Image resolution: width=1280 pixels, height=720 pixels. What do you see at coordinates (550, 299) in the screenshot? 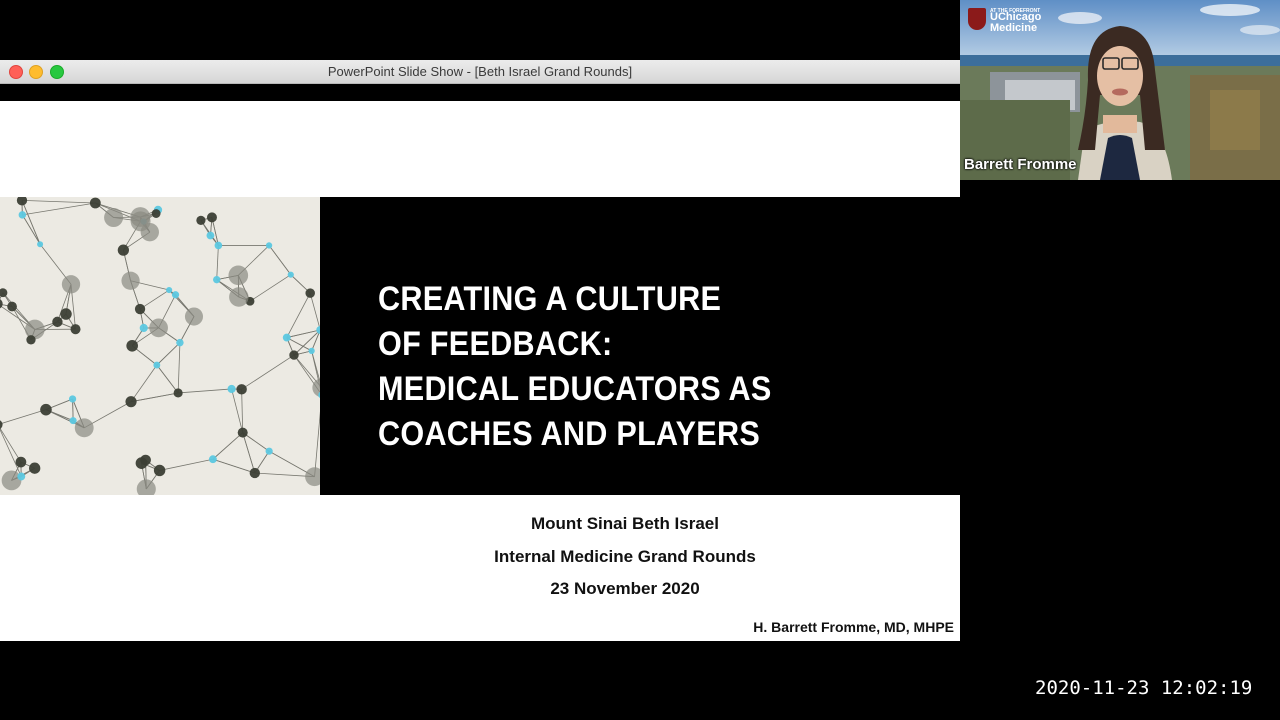
I see `slide-title-line: CREATING A CULTURE` at bounding box center [550, 299].